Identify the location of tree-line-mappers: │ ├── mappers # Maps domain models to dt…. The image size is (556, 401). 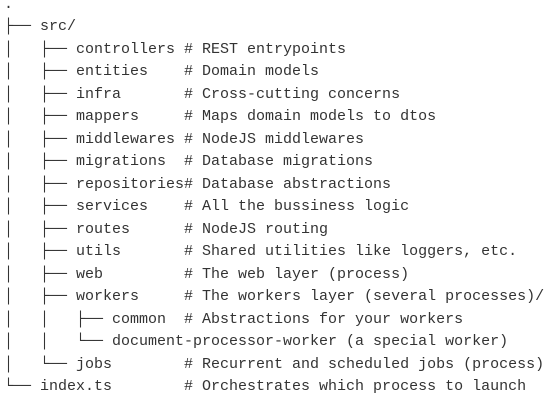
(220, 116).